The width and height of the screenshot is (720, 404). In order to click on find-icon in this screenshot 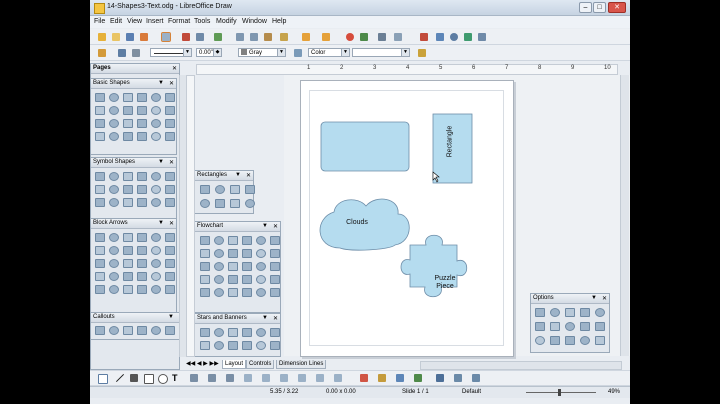, I will do `click(382, 37)`.